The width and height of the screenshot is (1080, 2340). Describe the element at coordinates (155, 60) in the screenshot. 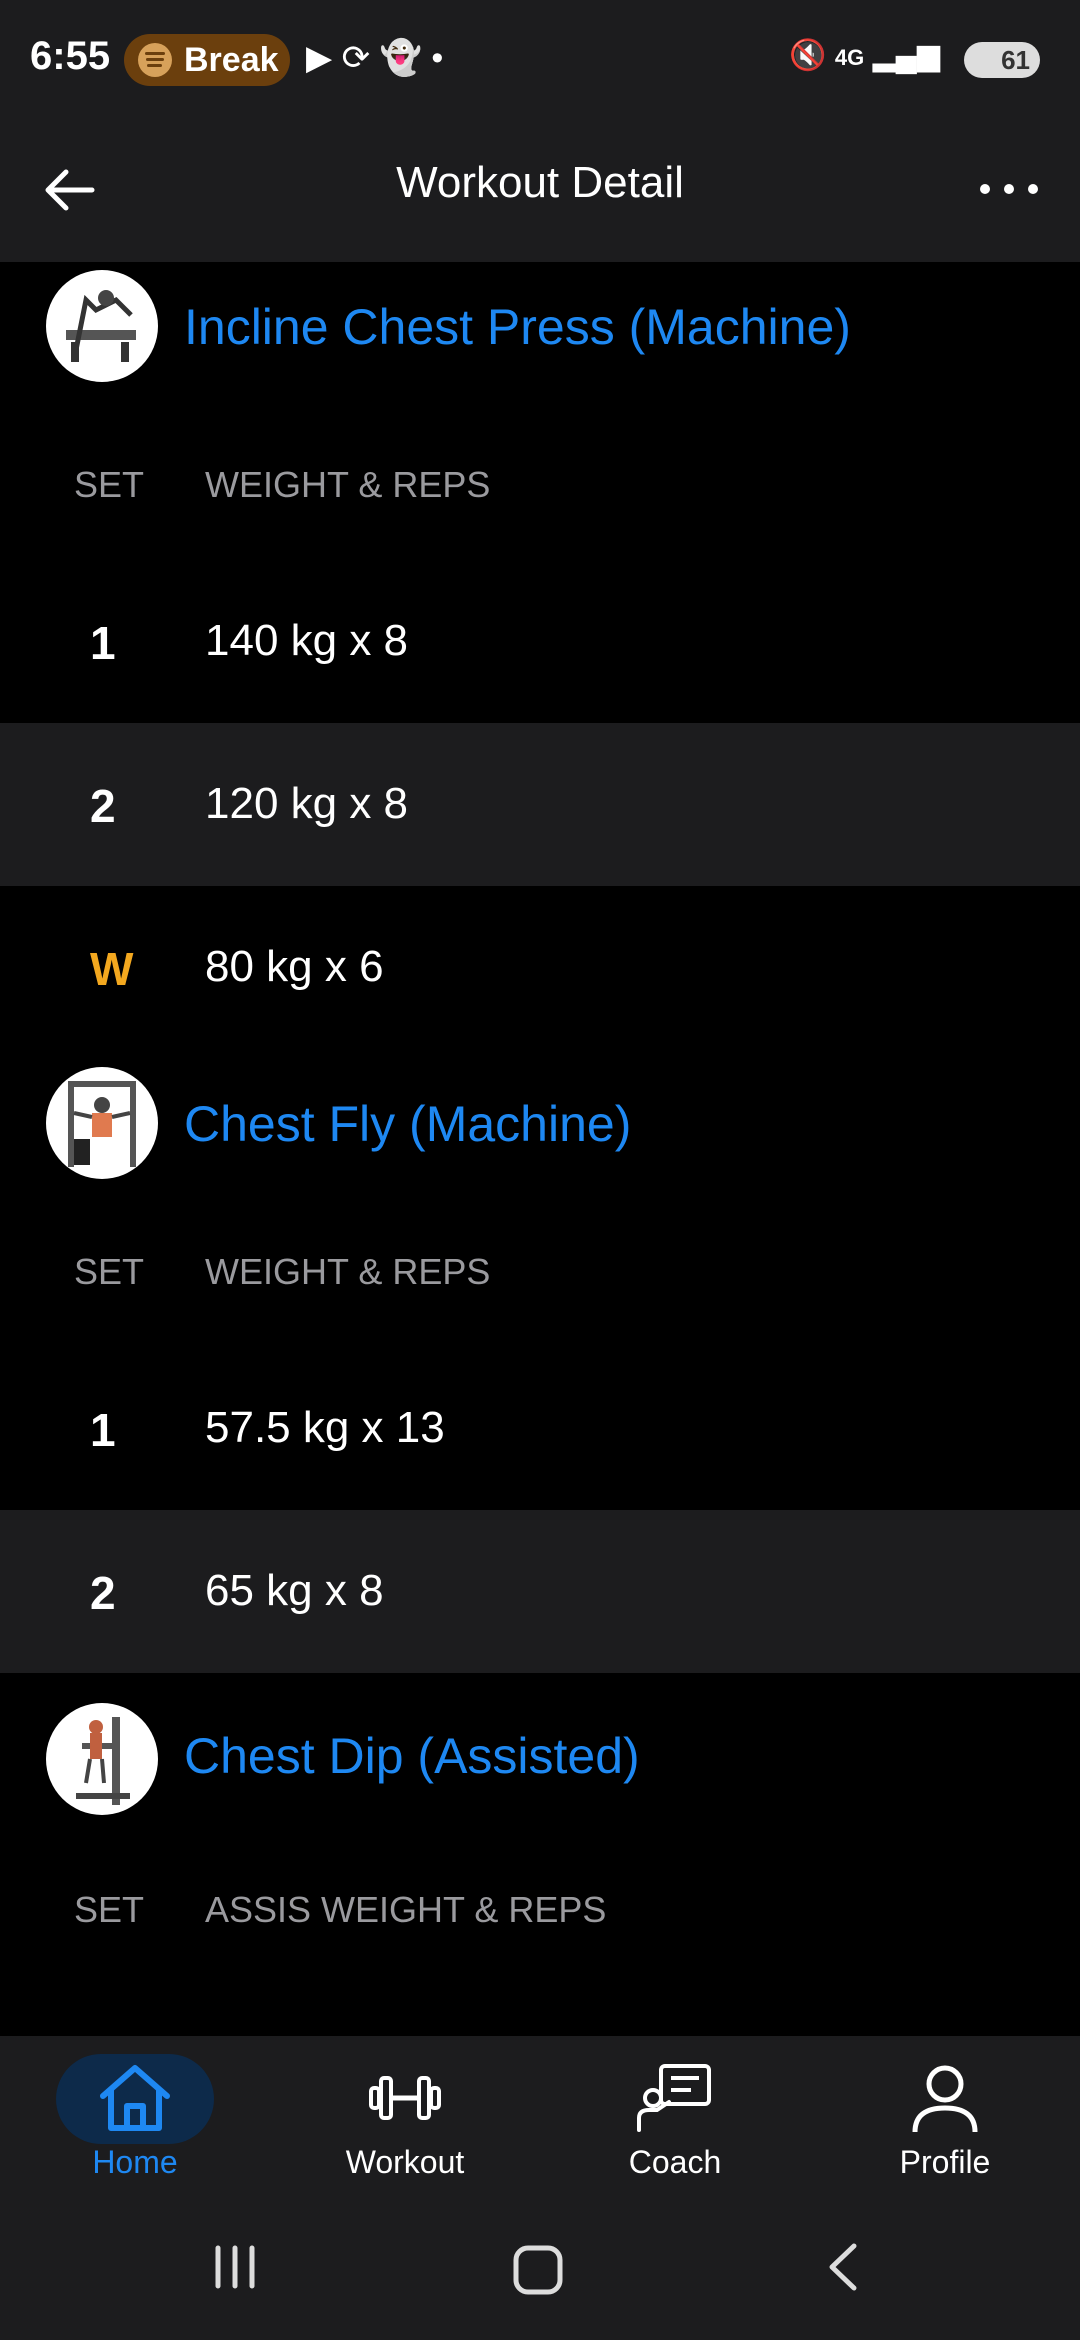

I see `spotify-icon` at that location.